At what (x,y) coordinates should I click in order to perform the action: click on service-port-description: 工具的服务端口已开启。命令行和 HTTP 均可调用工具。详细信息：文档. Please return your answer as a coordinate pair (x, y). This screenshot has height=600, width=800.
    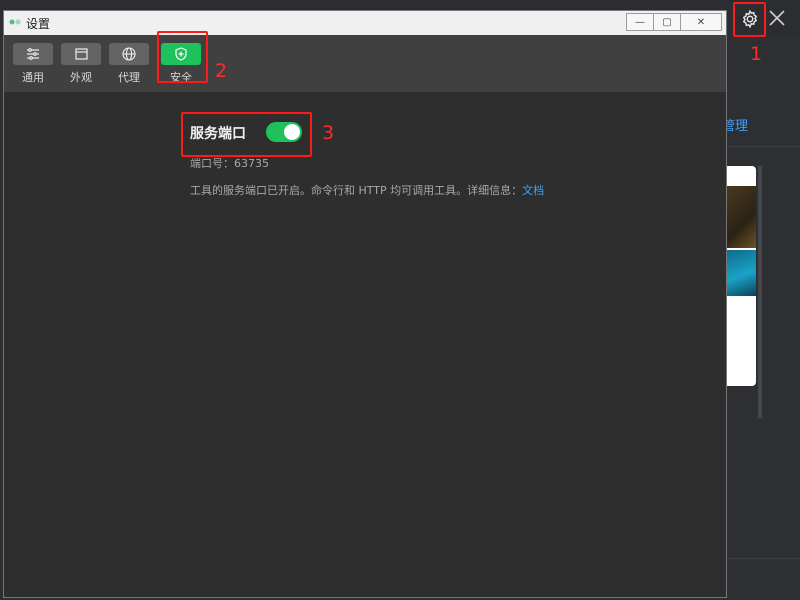
    Looking at the image, I should click on (367, 190).